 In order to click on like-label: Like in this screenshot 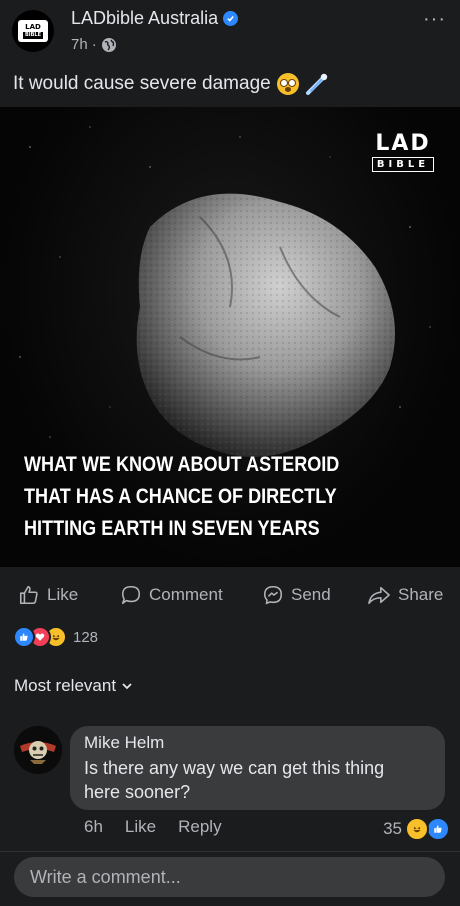, I will do `click(63, 594)`.